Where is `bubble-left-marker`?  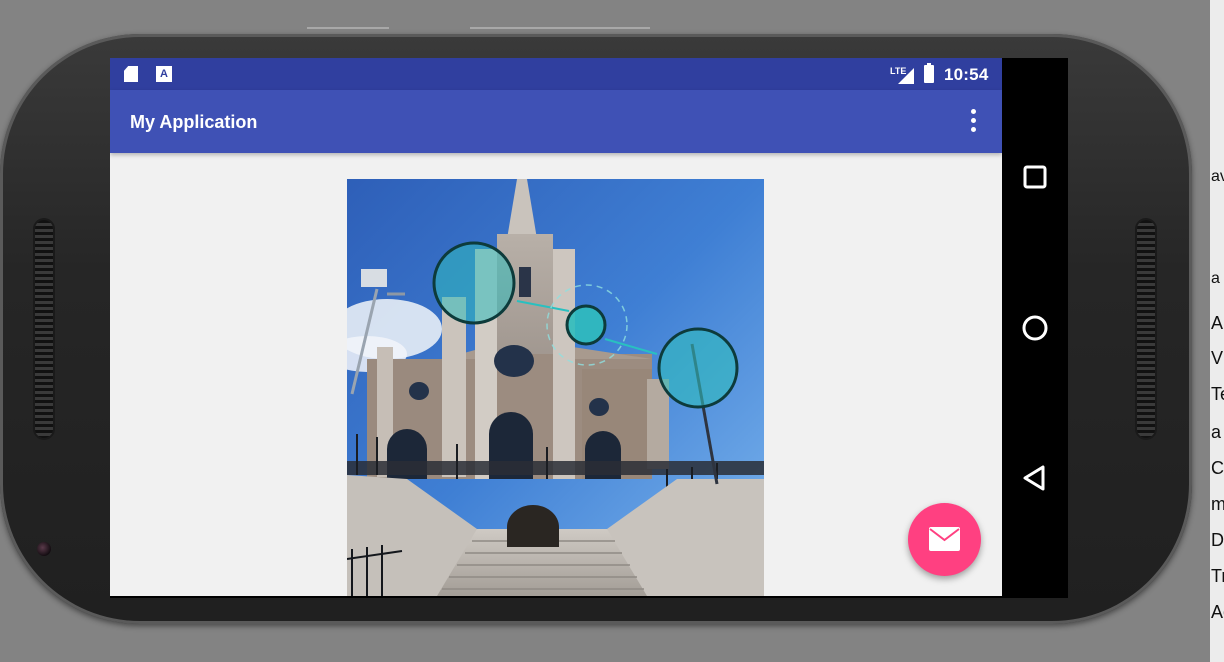
bubble-left-marker is located at coordinates (474, 283).